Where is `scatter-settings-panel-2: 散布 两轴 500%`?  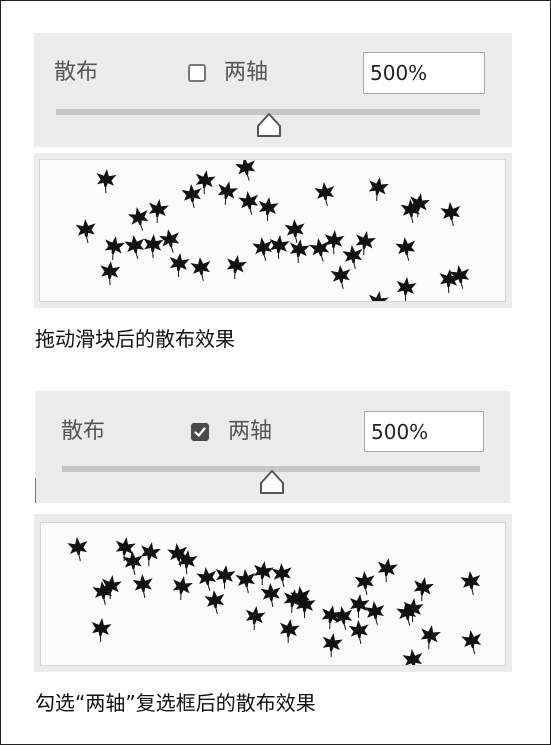 scatter-settings-panel-2: 散布 两轴 500% is located at coordinates (272, 447).